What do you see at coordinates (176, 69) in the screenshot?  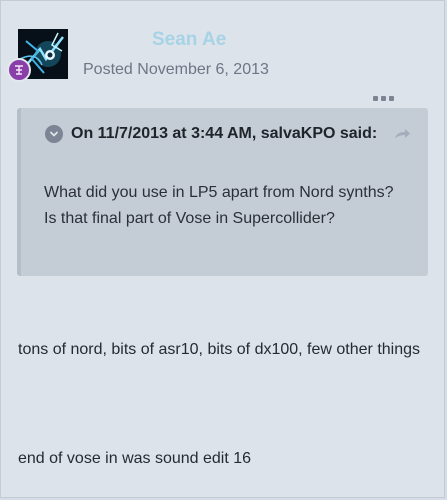 I see `post-date: Posted November 6, 2013` at bounding box center [176, 69].